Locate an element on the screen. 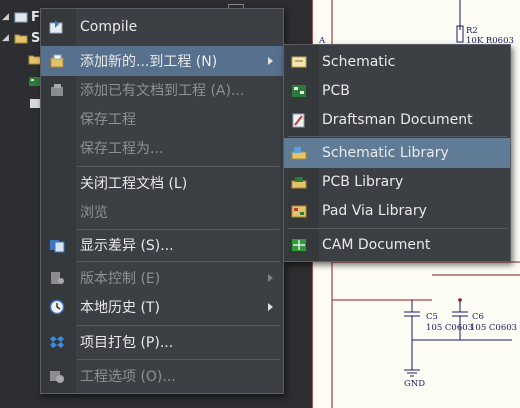  project-packager-icon is located at coordinates (57, 342).